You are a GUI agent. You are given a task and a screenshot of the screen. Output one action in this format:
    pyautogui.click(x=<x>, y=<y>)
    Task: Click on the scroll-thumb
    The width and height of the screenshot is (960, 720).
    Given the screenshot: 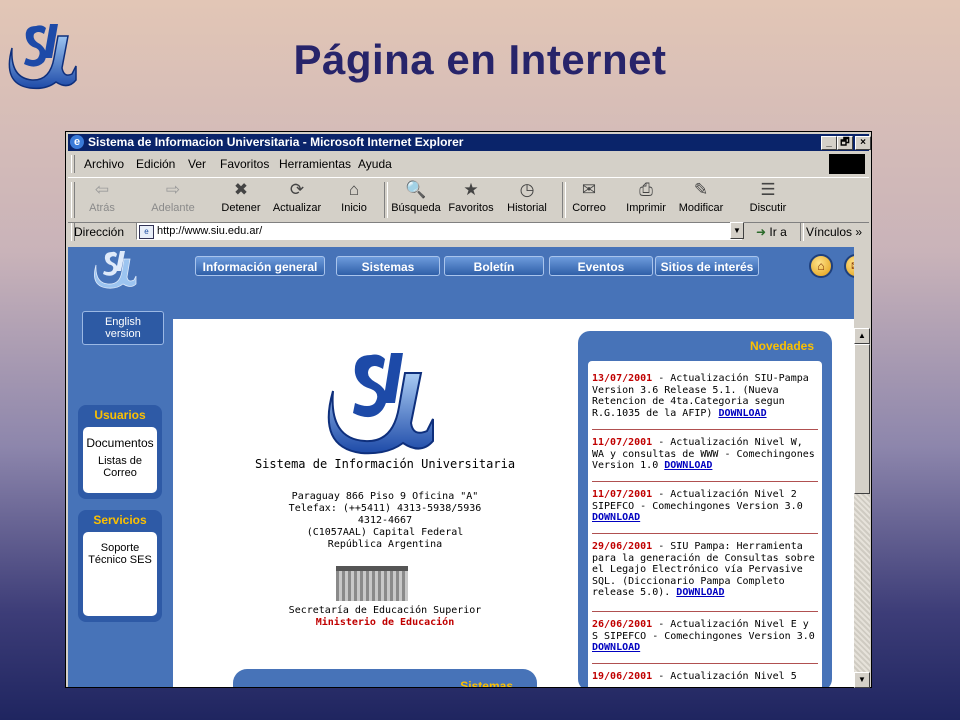 What is the action you would take?
    pyautogui.click(x=862, y=419)
    